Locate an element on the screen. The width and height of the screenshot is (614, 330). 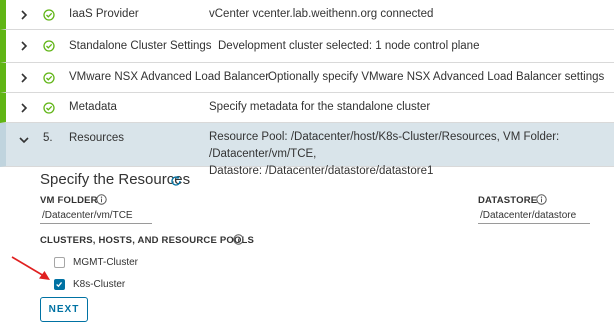
chevron-down-icon is located at coordinates (24, 140).